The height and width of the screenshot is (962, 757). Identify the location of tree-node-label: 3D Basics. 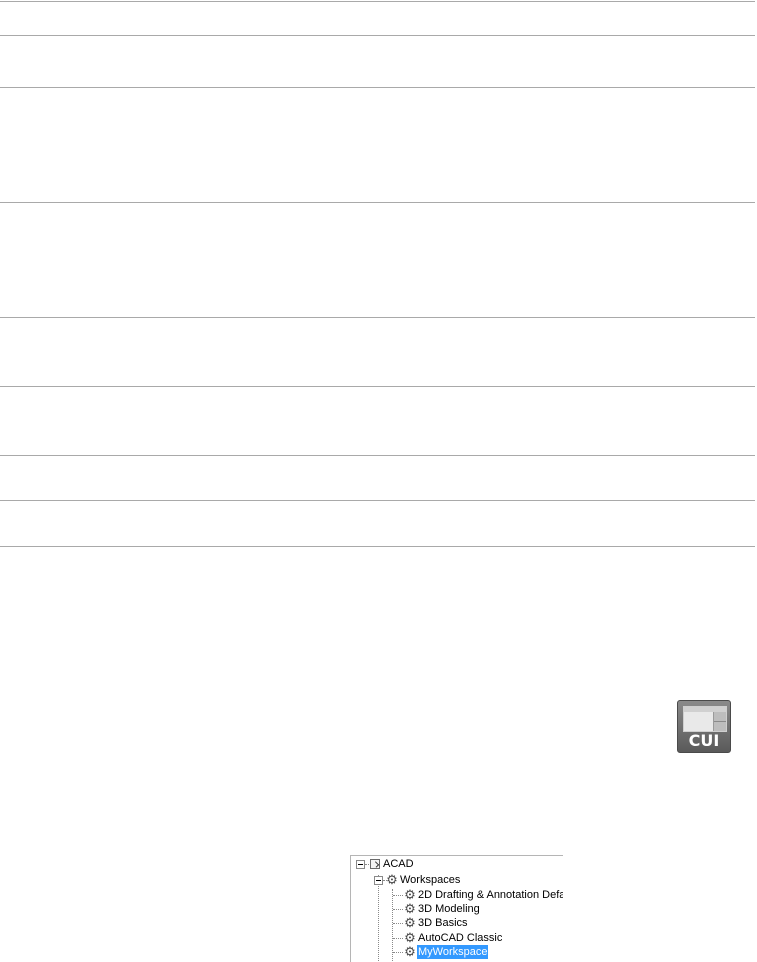
(443, 923).